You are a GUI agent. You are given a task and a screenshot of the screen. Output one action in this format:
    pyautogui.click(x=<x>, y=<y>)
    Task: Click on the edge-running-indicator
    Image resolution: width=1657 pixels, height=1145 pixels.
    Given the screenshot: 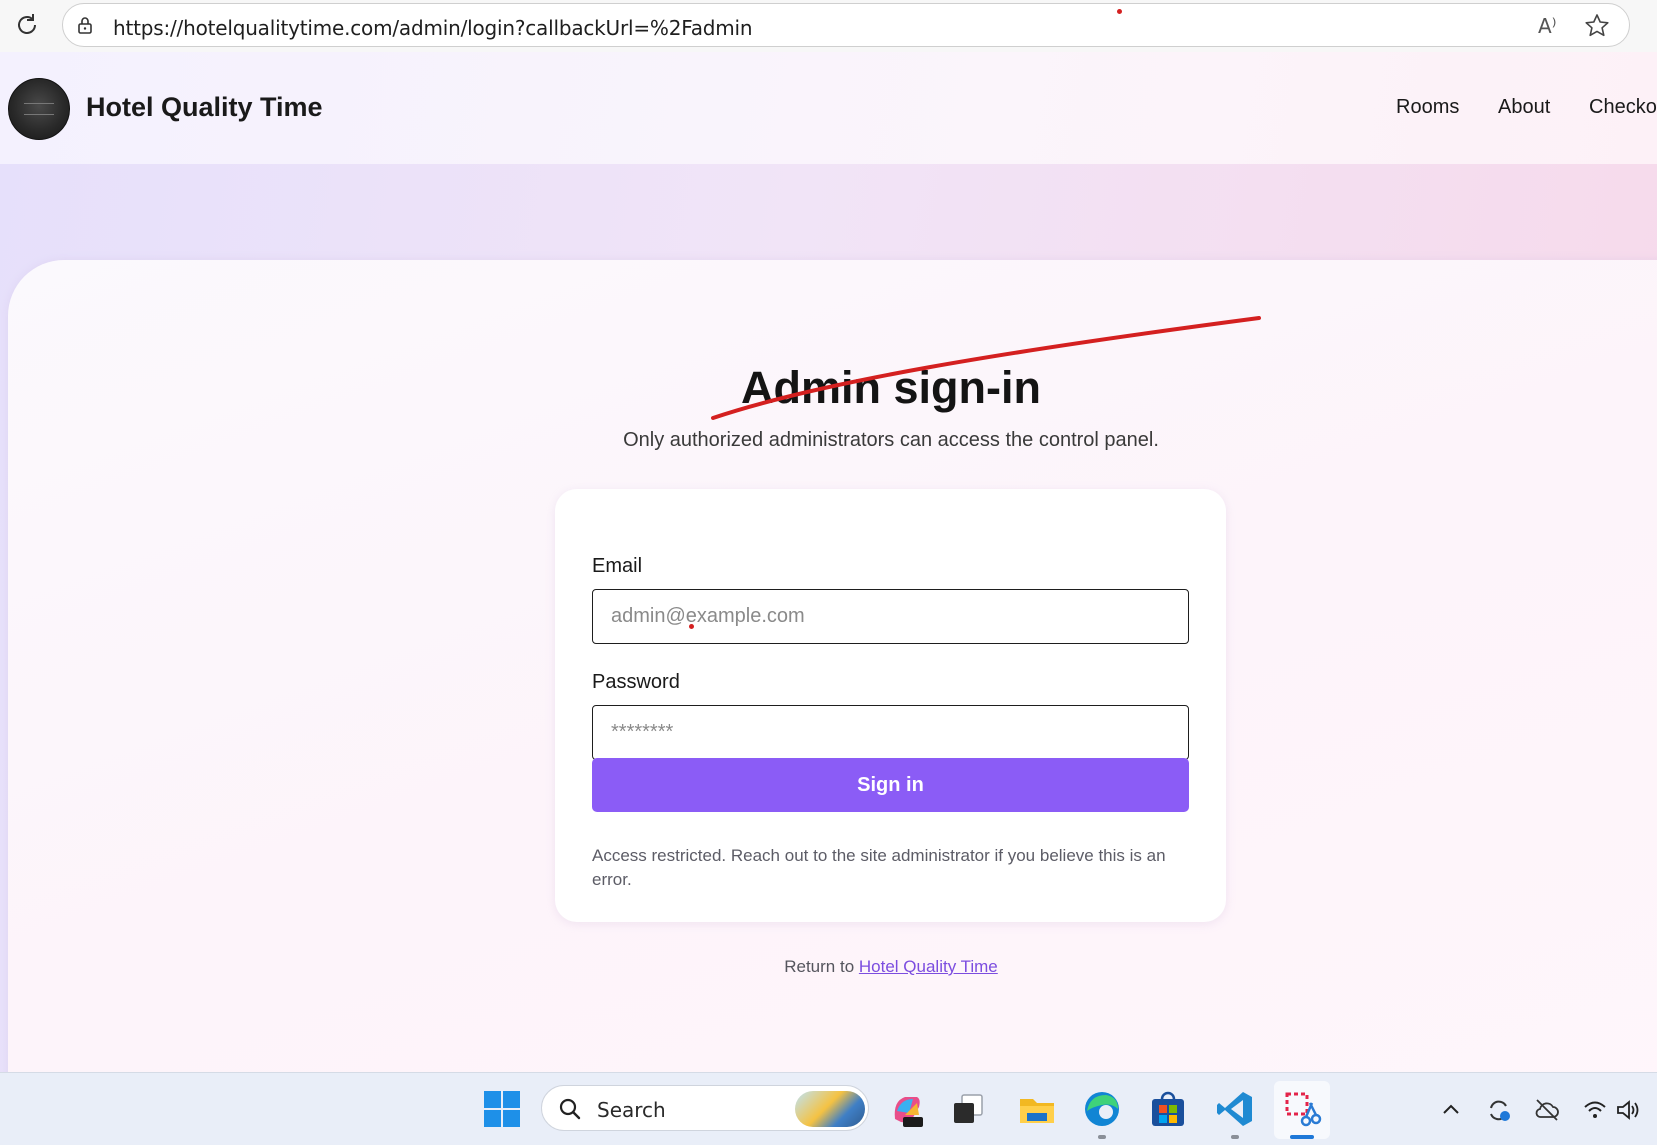 What is the action you would take?
    pyautogui.click(x=1102, y=1137)
    